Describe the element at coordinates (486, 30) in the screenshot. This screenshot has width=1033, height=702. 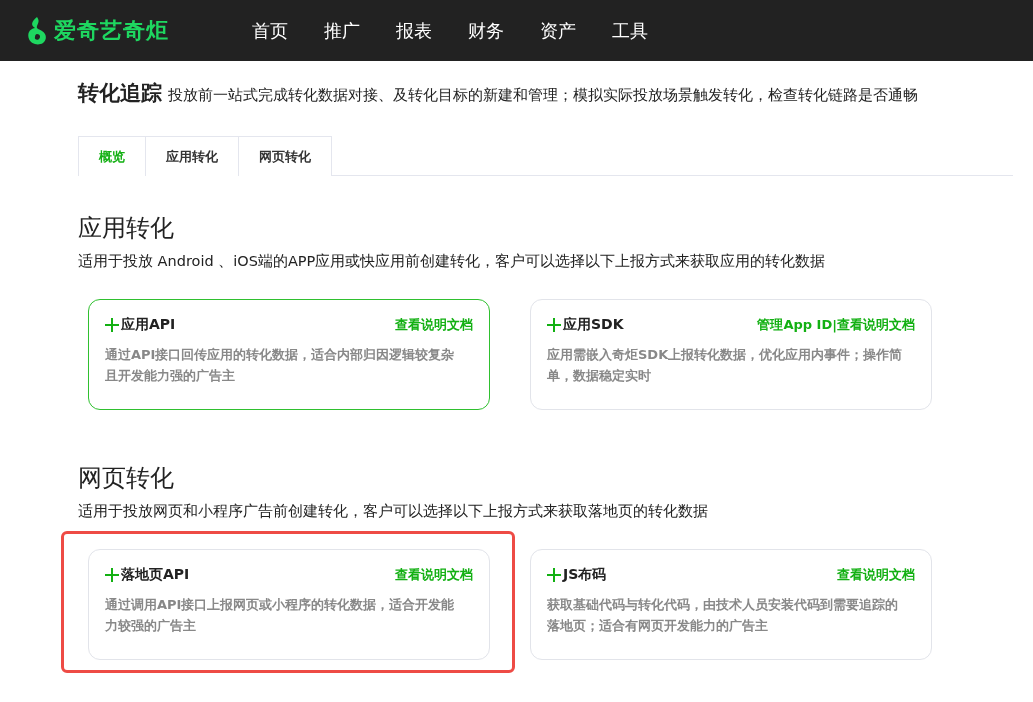
I see `nav-link: 财务` at that location.